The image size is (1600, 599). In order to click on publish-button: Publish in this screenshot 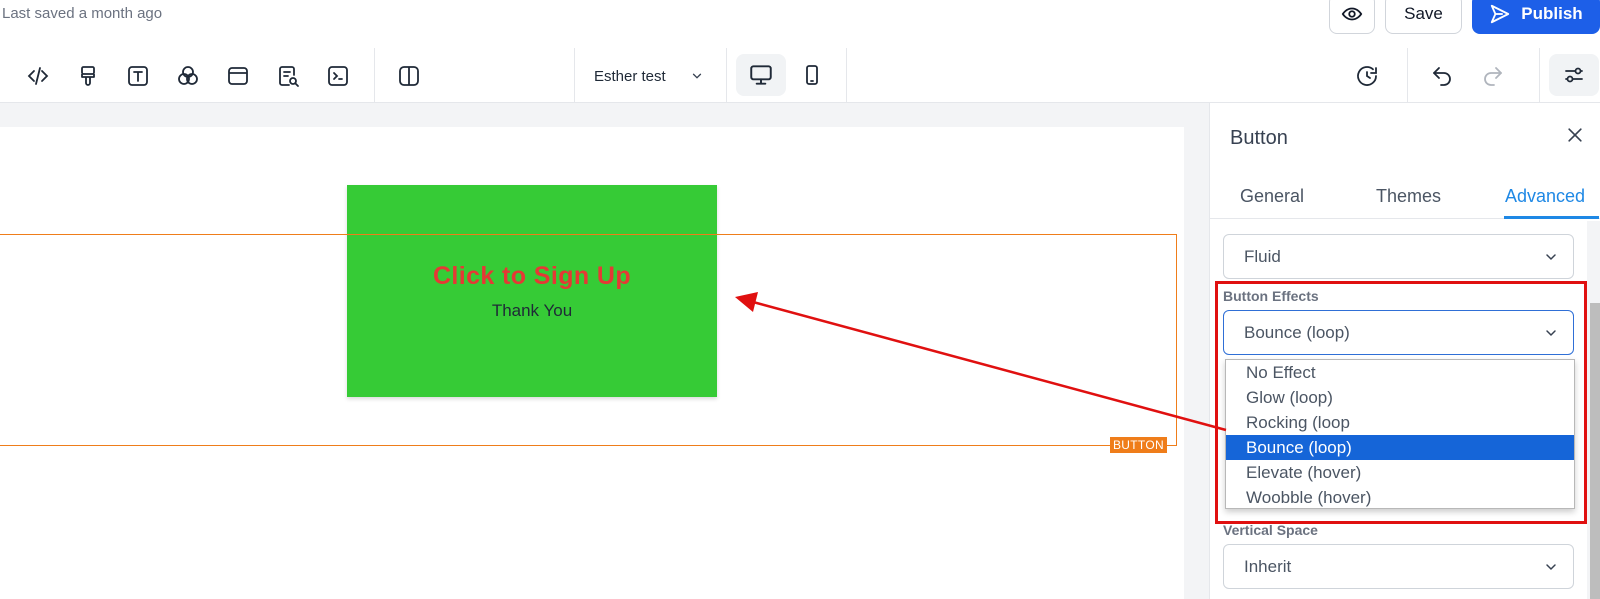, I will do `click(1536, 17)`.